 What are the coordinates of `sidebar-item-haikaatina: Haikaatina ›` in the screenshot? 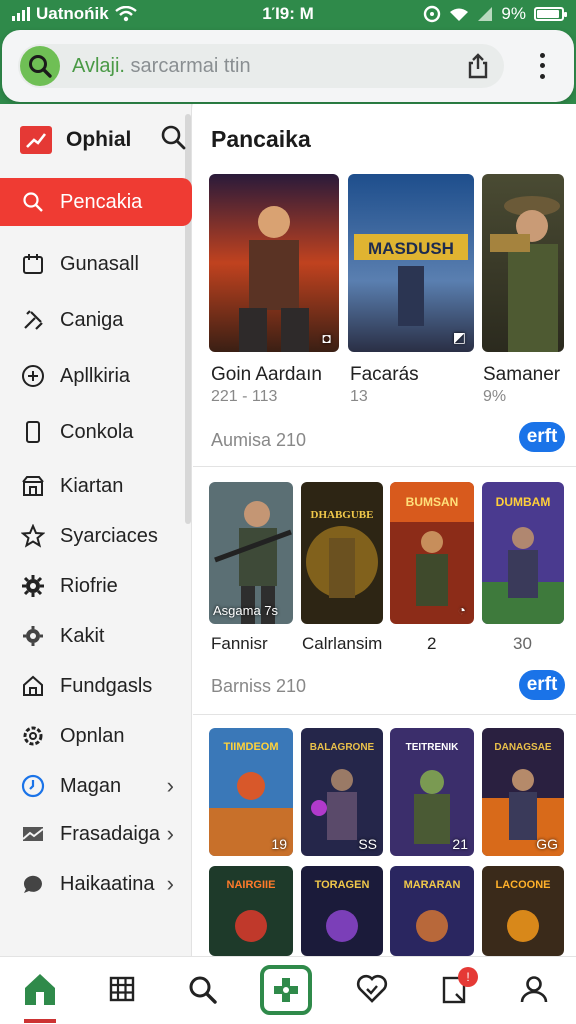 It's located at (93, 884).